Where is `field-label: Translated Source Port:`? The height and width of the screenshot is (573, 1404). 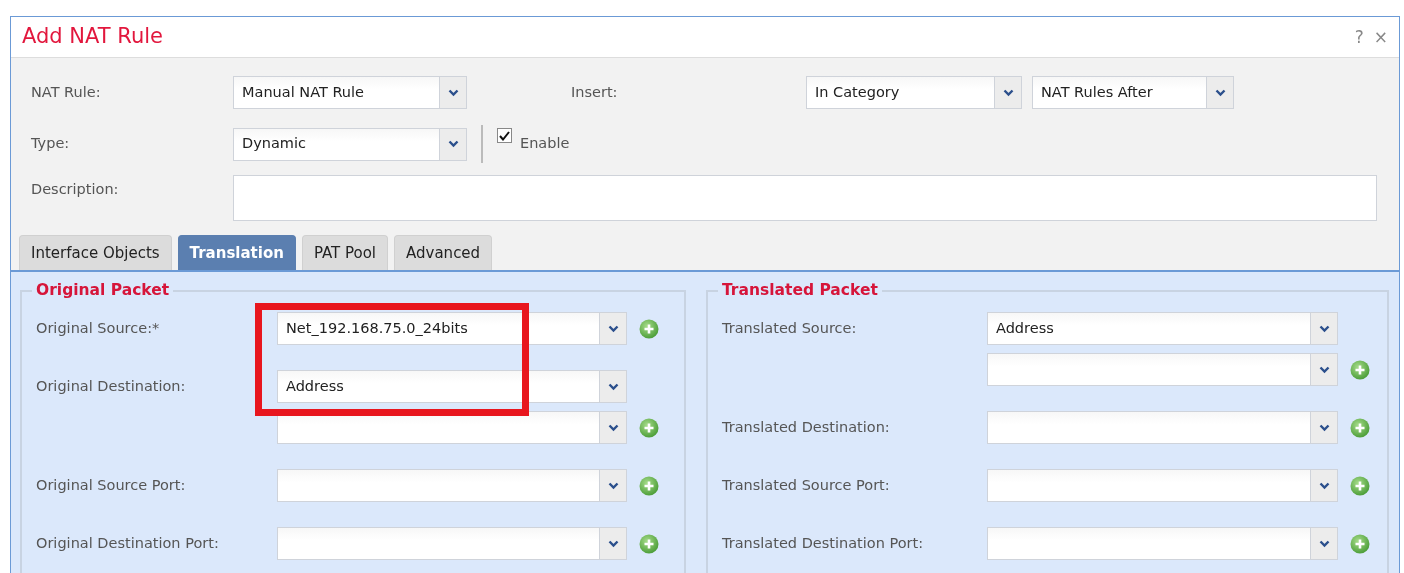
field-label: Translated Source Port: is located at coordinates (806, 485).